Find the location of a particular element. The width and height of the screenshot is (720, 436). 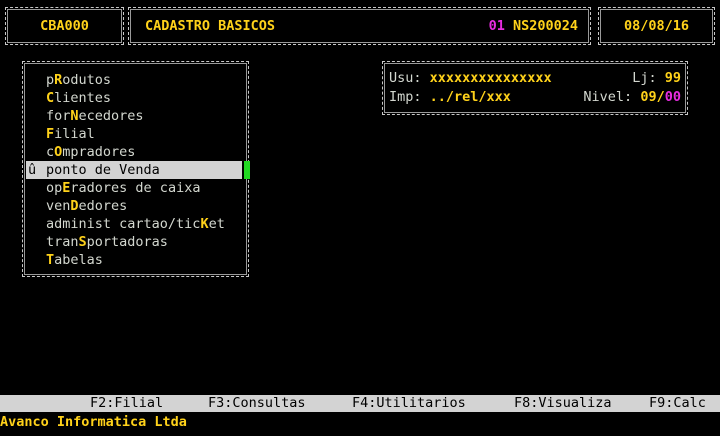

menu-item: pRodutos is located at coordinates (135, 80).